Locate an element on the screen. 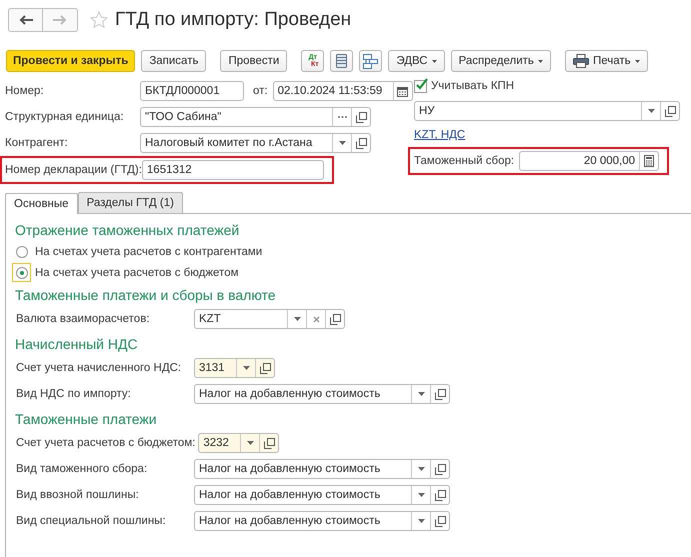  field-label: Счет учета расчетов с бюджетом: is located at coordinates (106, 443).